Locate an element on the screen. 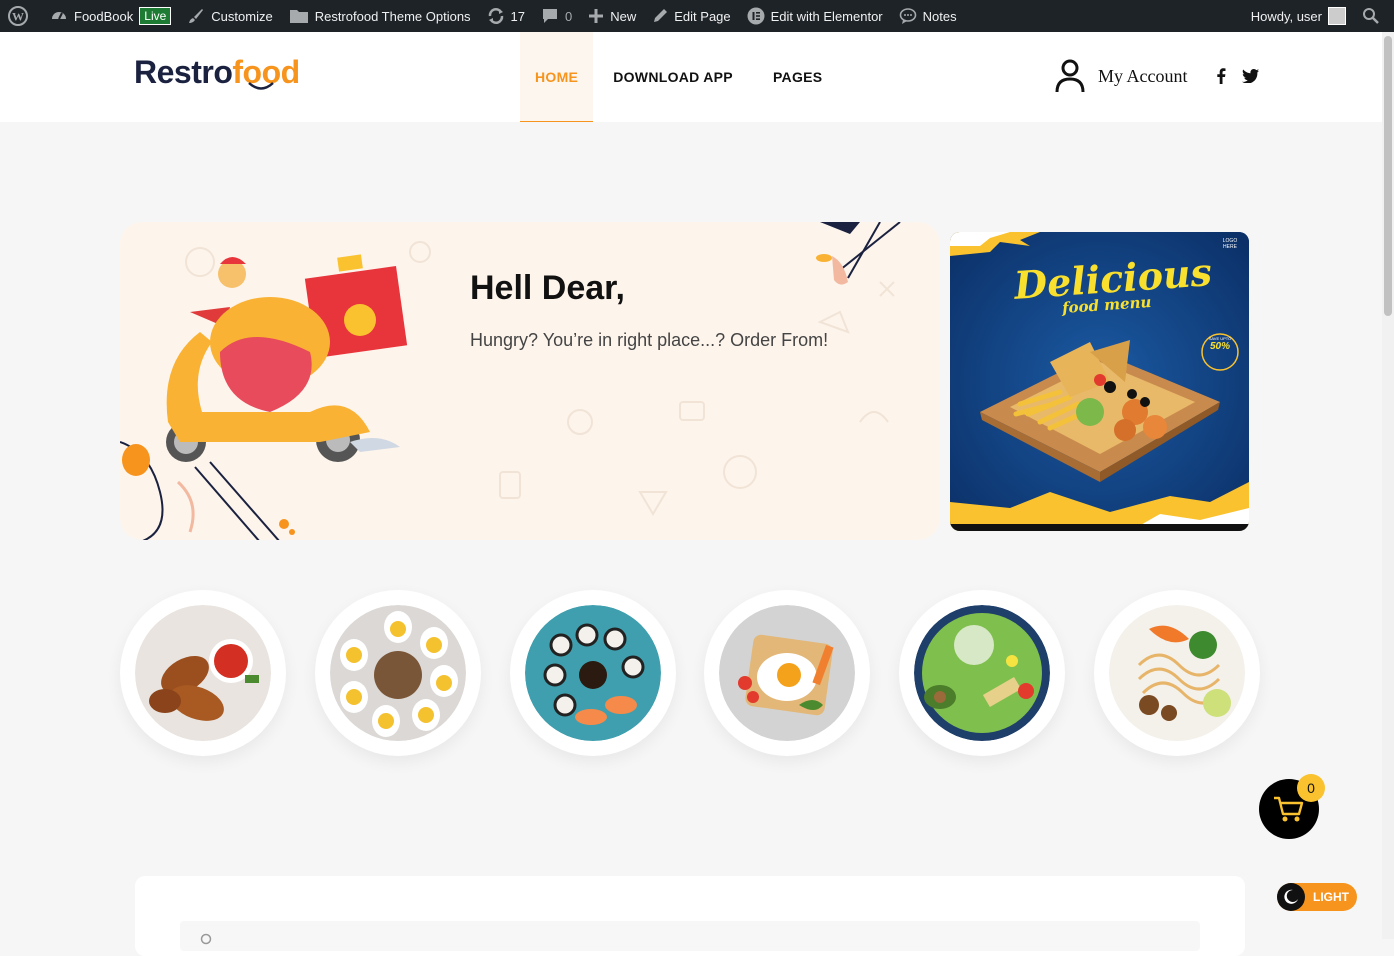 This screenshot has width=1394, height=956. comments-count: 0 is located at coordinates (569, 16).